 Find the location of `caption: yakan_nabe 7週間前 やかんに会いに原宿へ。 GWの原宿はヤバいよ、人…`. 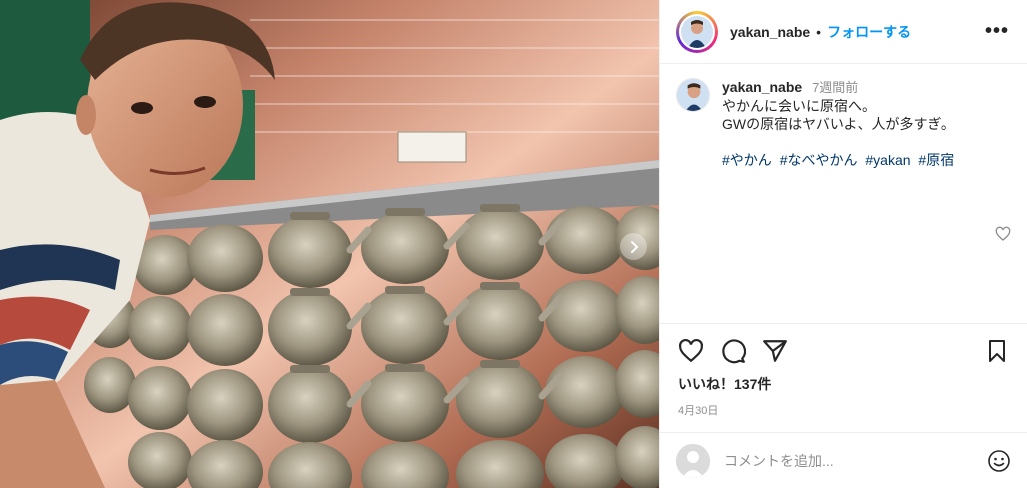

caption: yakan_nabe 7週間前 やかんに会いに原宿へ。 GWの原宿はヤバいよ、人… is located at coordinates (843, 116).